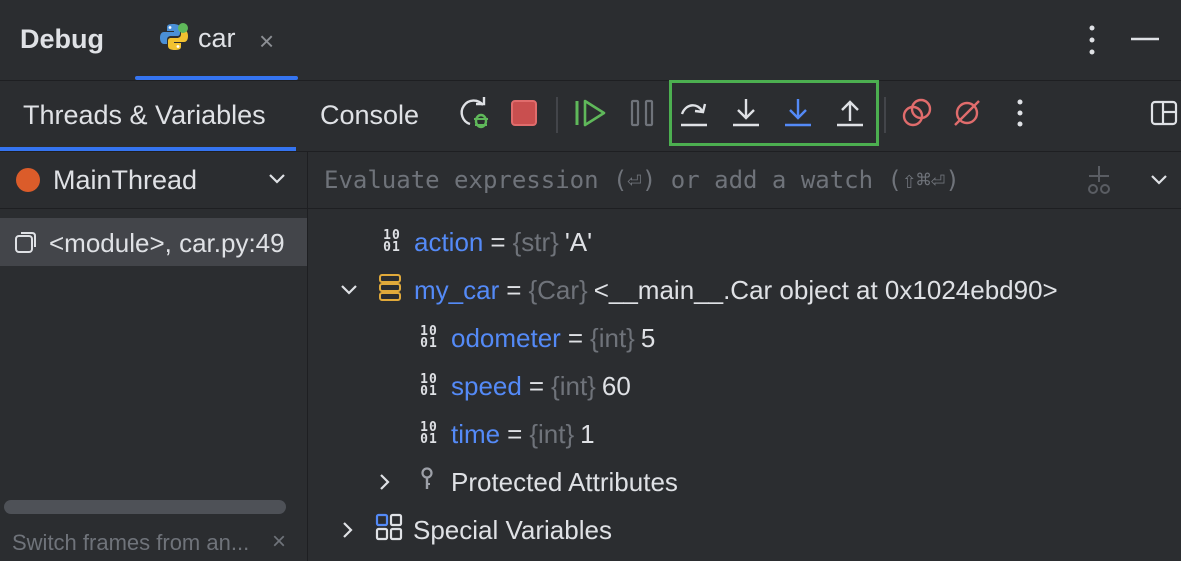 The image size is (1181, 561). I want to click on tab-threads-variables: Threads & Variables, so click(148, 116).